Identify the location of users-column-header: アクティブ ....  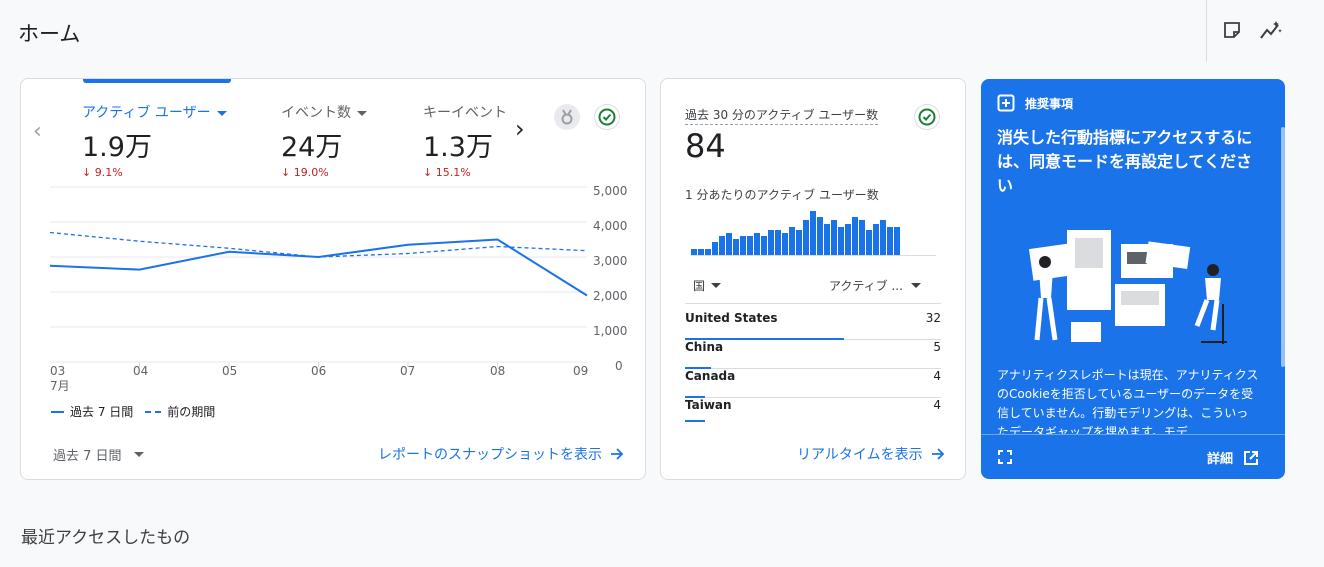
(875, 285).